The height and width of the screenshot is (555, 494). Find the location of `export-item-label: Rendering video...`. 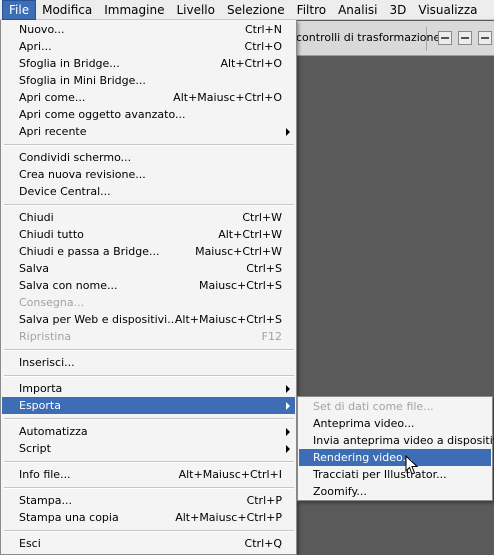

export-item-label: Rendering video... is located at coordinates (363, 457).